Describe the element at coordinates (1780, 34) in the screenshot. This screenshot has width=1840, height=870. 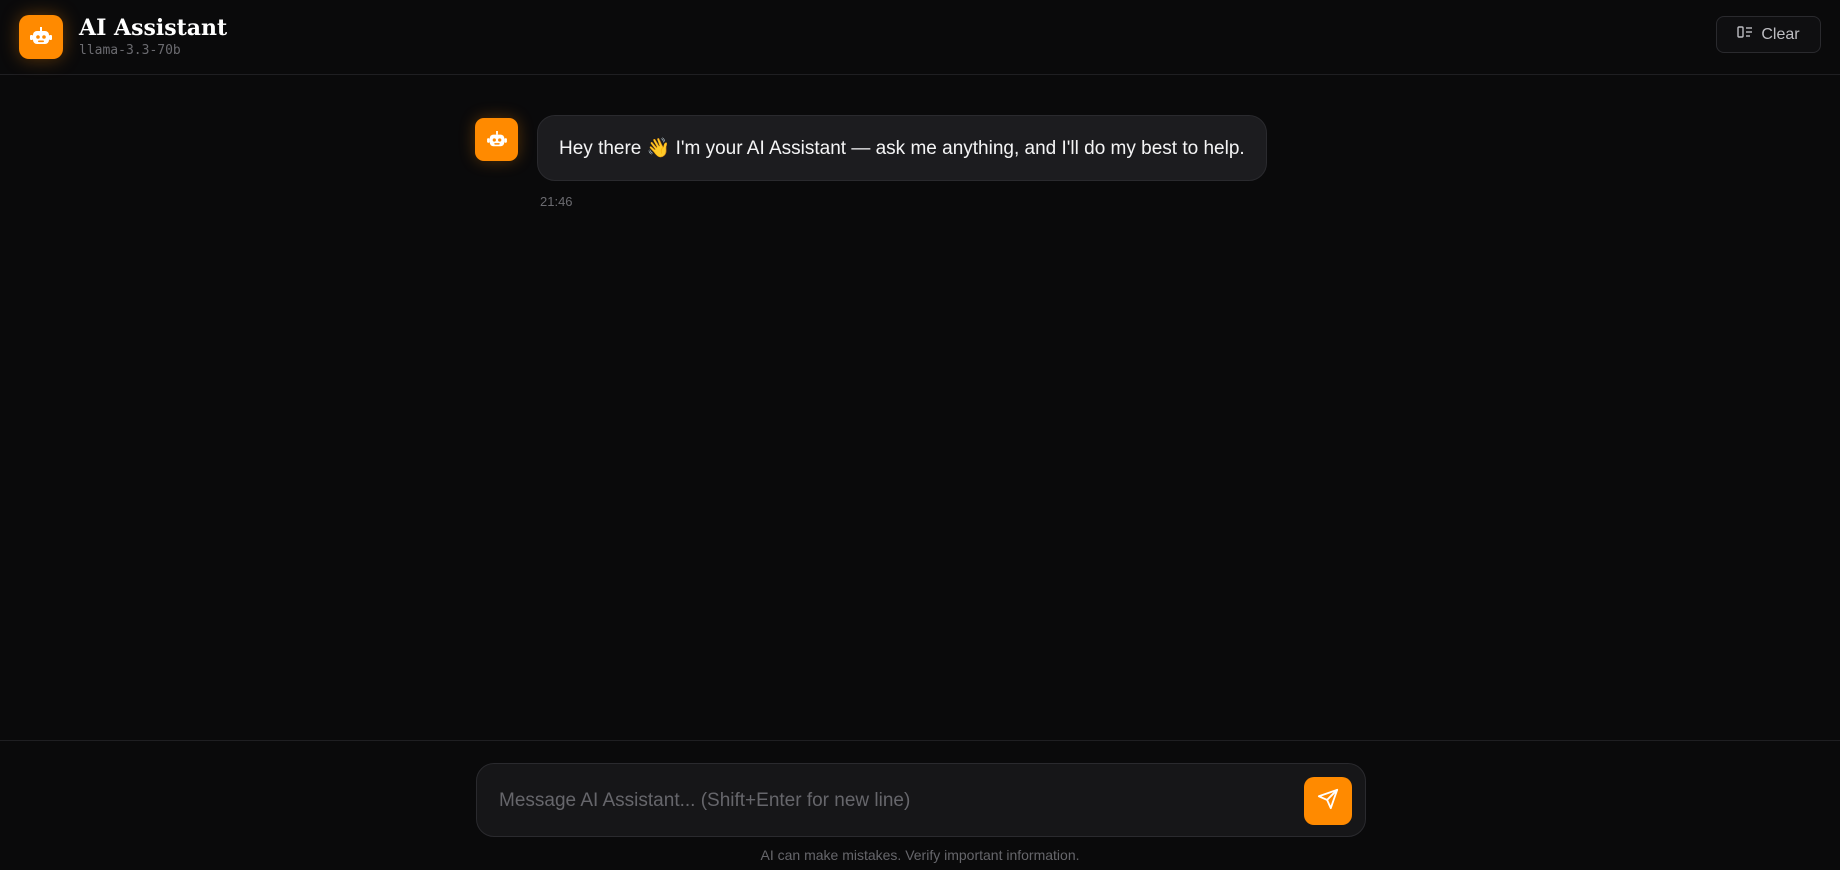
I see `clear-label: Clear` at that location.